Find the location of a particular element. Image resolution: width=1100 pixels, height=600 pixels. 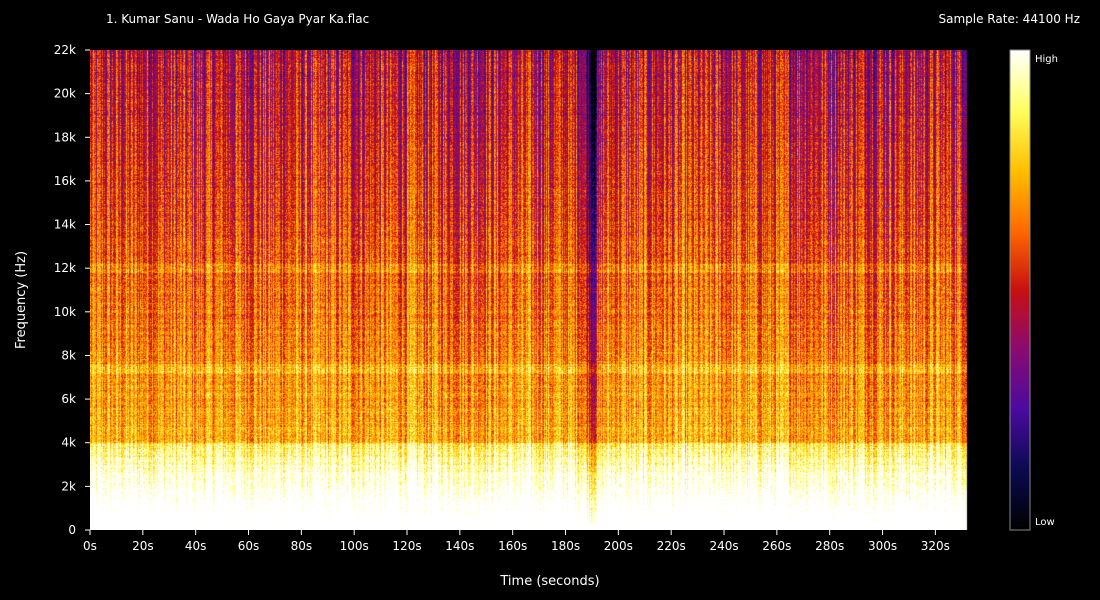

y-tick-label: 4k is located at coordinates (68, 443).